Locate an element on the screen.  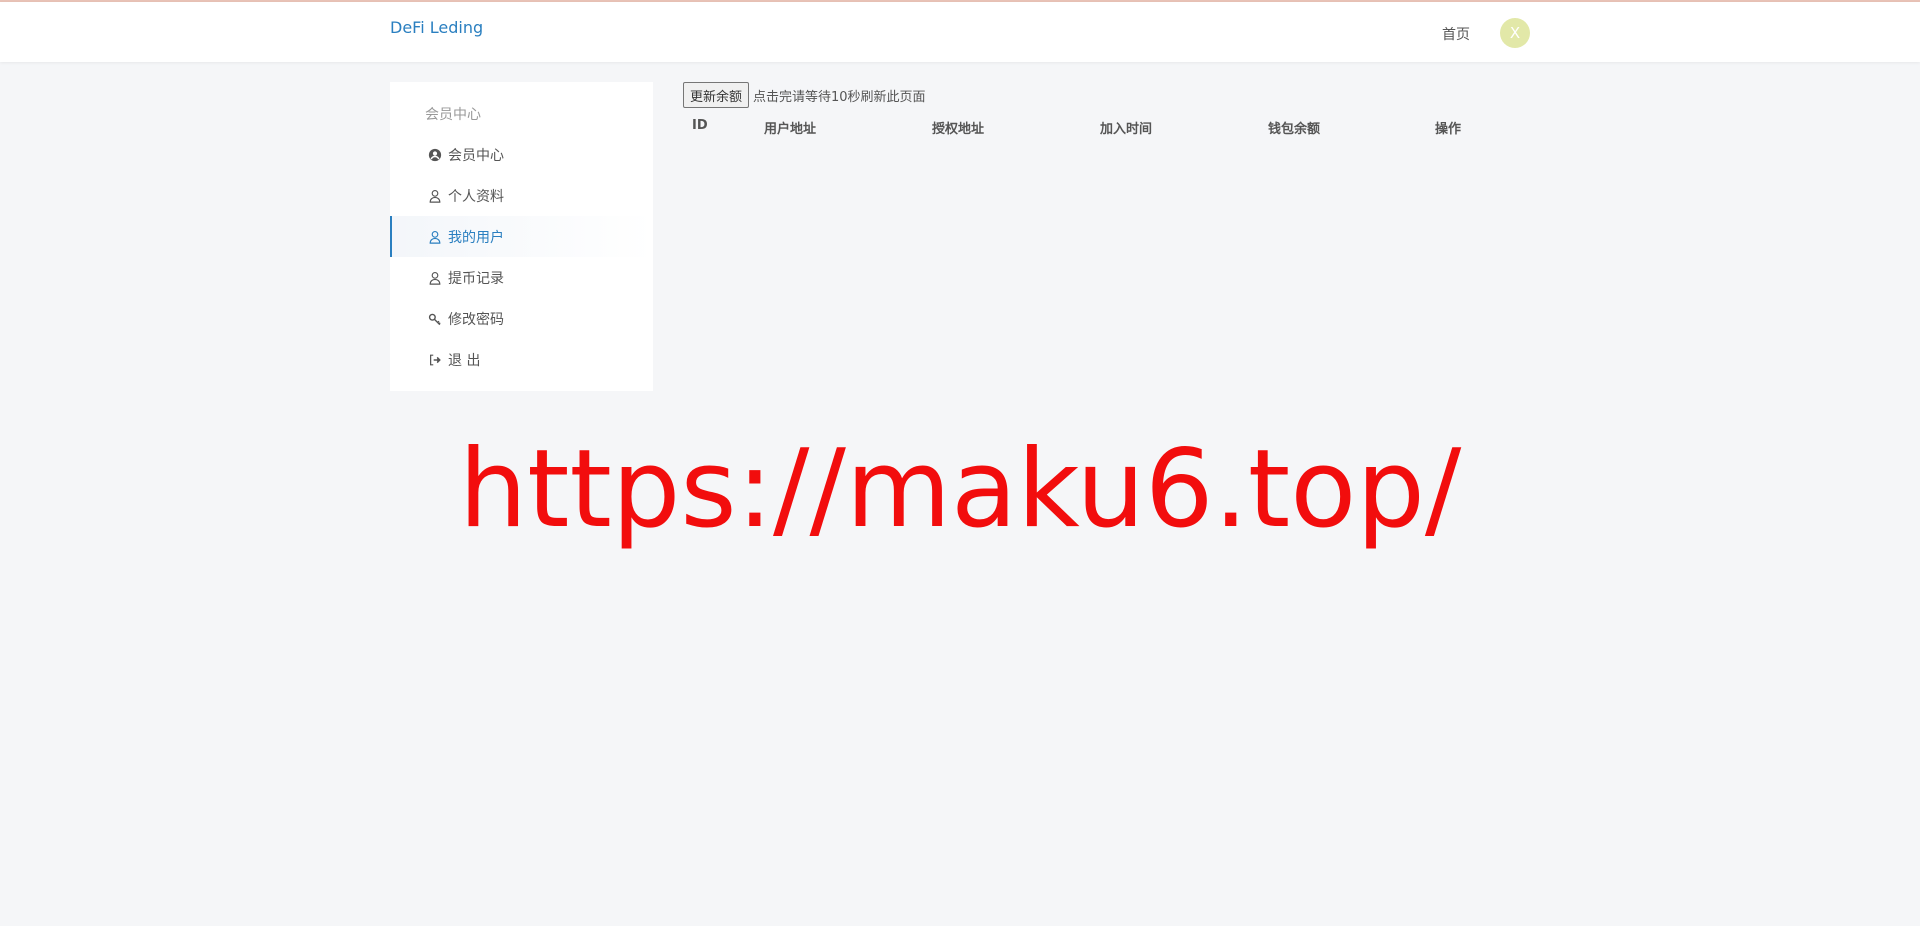
sidebar-item-label: 退 出 is located at coordinates (464, 360).